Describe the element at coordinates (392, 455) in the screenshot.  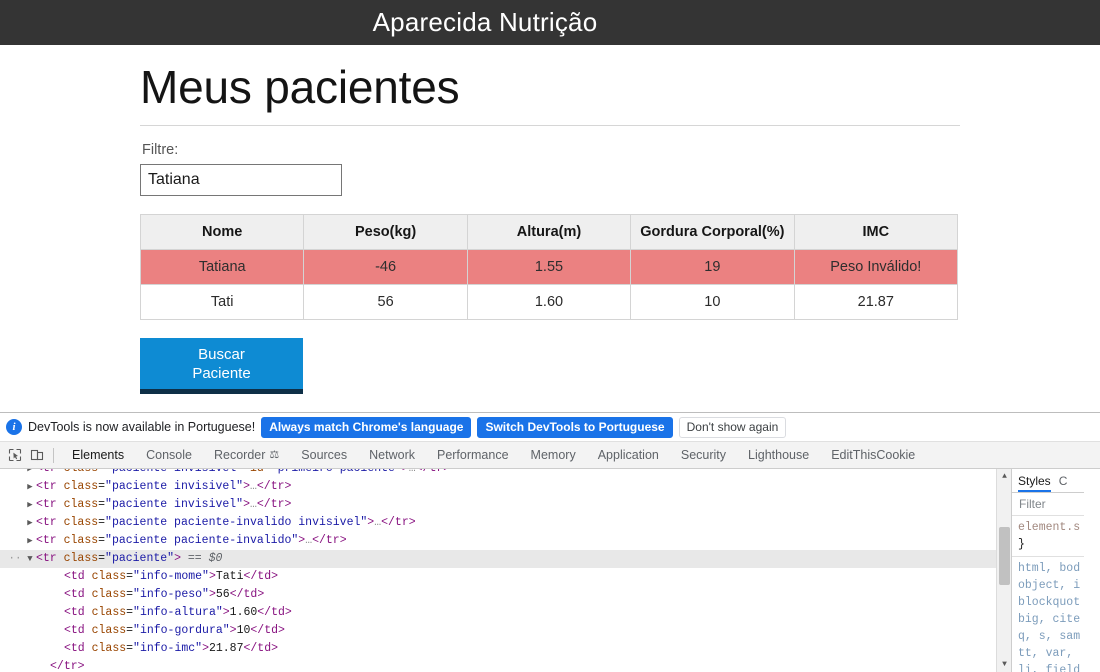
I see `tab-network: Network` at that location.